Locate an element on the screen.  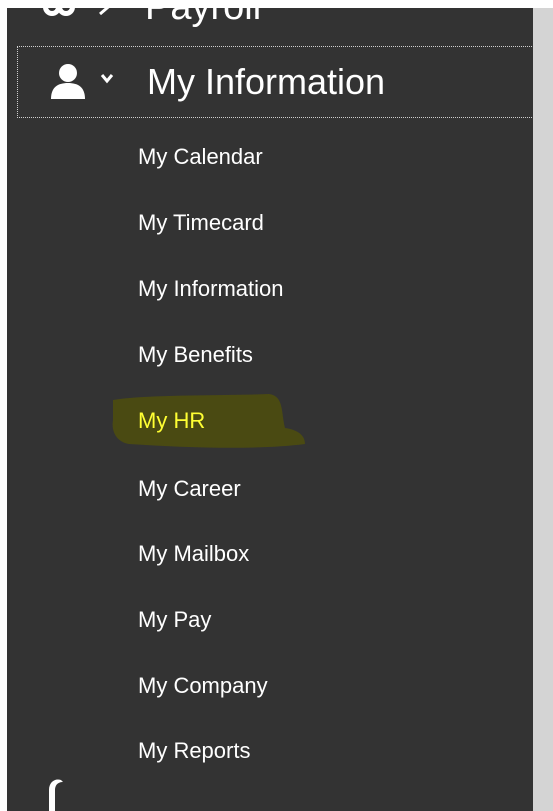
chevron-down-icon is located at coordinates (107, 79).